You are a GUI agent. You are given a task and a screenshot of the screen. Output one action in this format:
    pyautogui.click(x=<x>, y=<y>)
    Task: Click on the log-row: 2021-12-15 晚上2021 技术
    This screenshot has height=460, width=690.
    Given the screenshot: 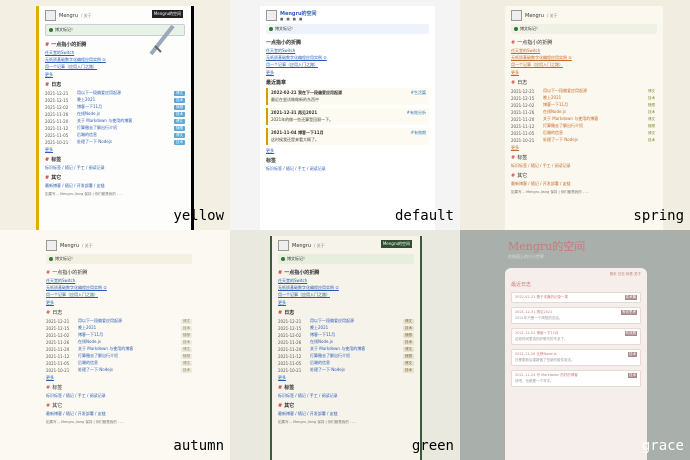 What is the action you would take?
    pyautogui.click(x=119, y=328)
    